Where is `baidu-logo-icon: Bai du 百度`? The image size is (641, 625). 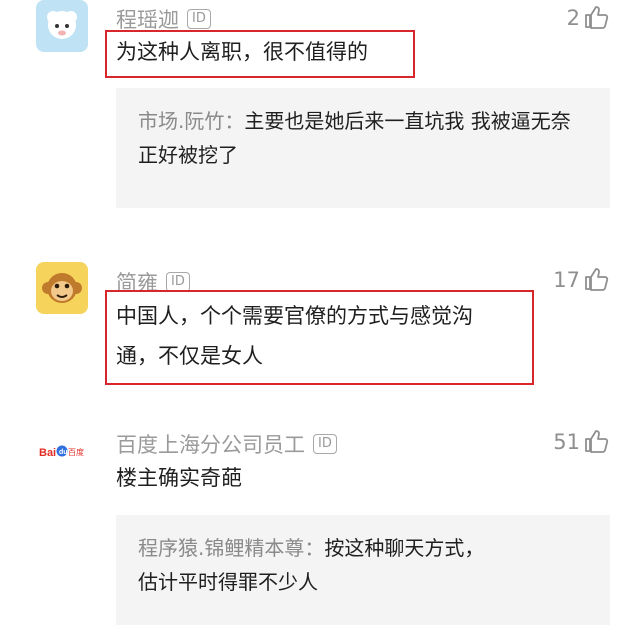
baidu-logo-icon: Bai du 百度 is located at coordinates (61, 452).